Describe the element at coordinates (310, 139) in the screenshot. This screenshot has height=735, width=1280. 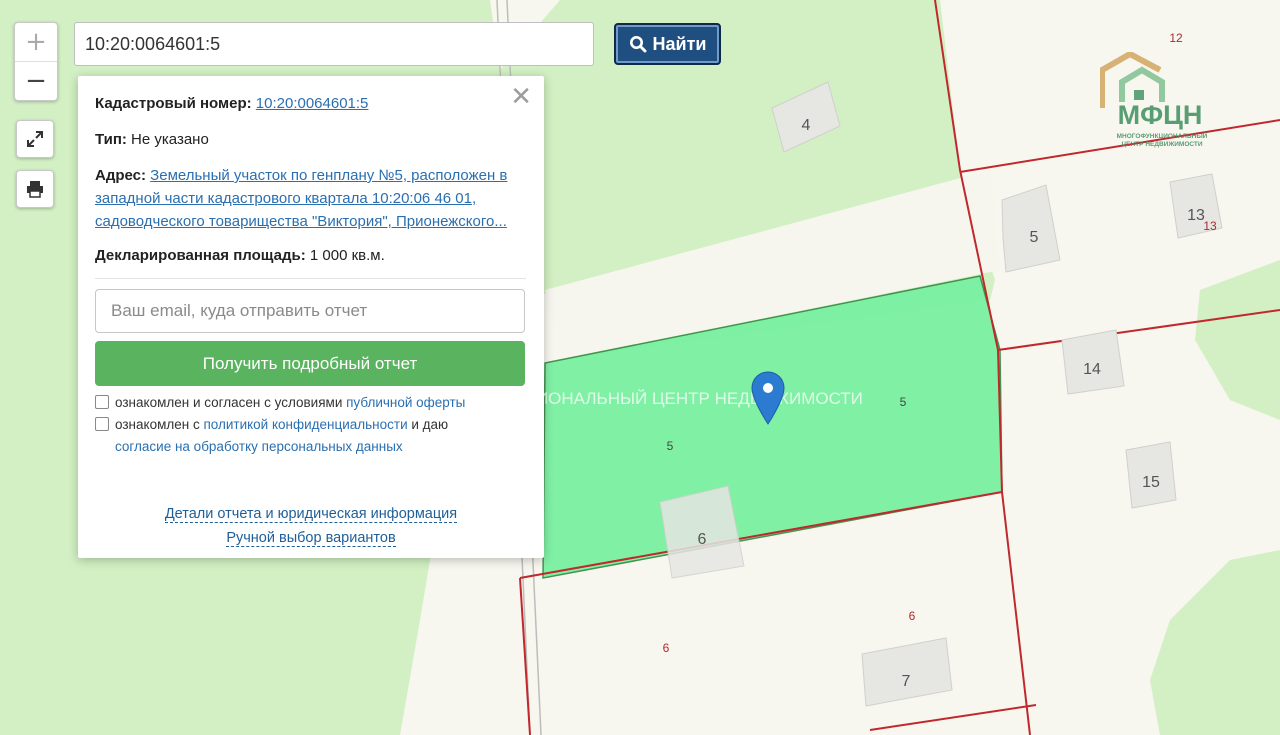
I see `type-row: Тип: Не указано` at that location.